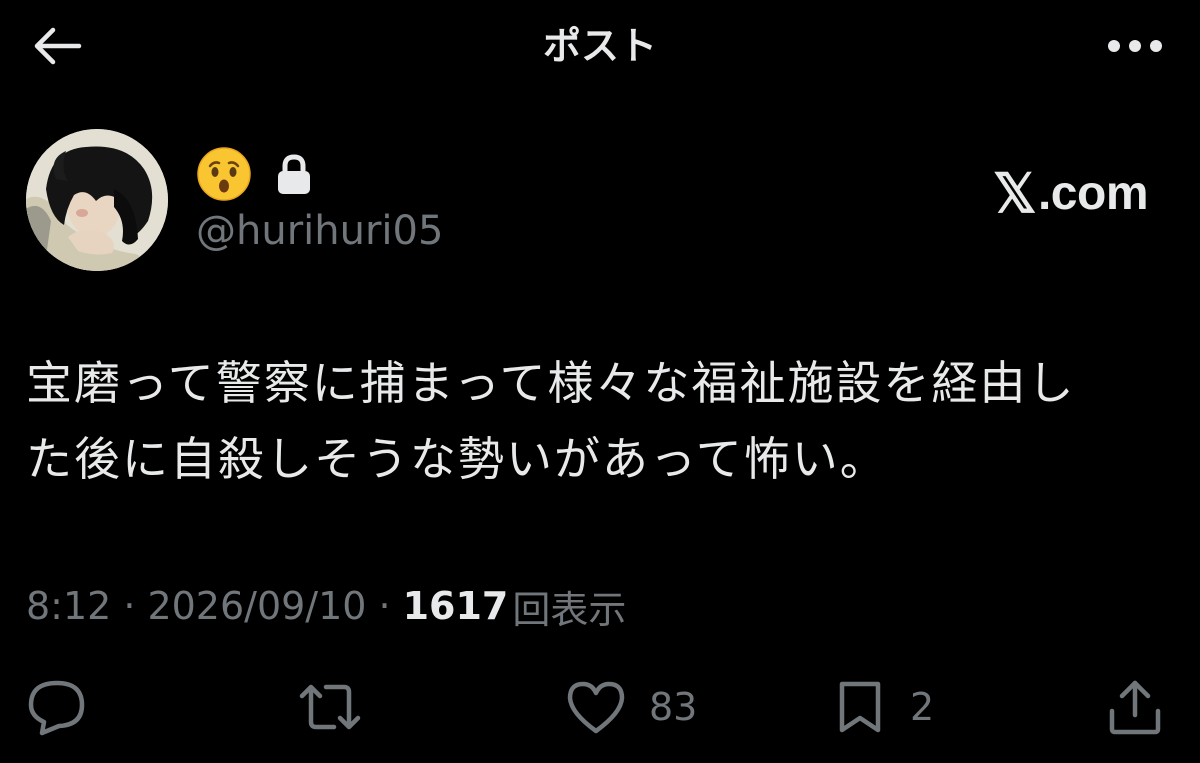 The width and height of the screenshot is (1200, 763). I want to click on post-time: 8:12, so click(68, 606).